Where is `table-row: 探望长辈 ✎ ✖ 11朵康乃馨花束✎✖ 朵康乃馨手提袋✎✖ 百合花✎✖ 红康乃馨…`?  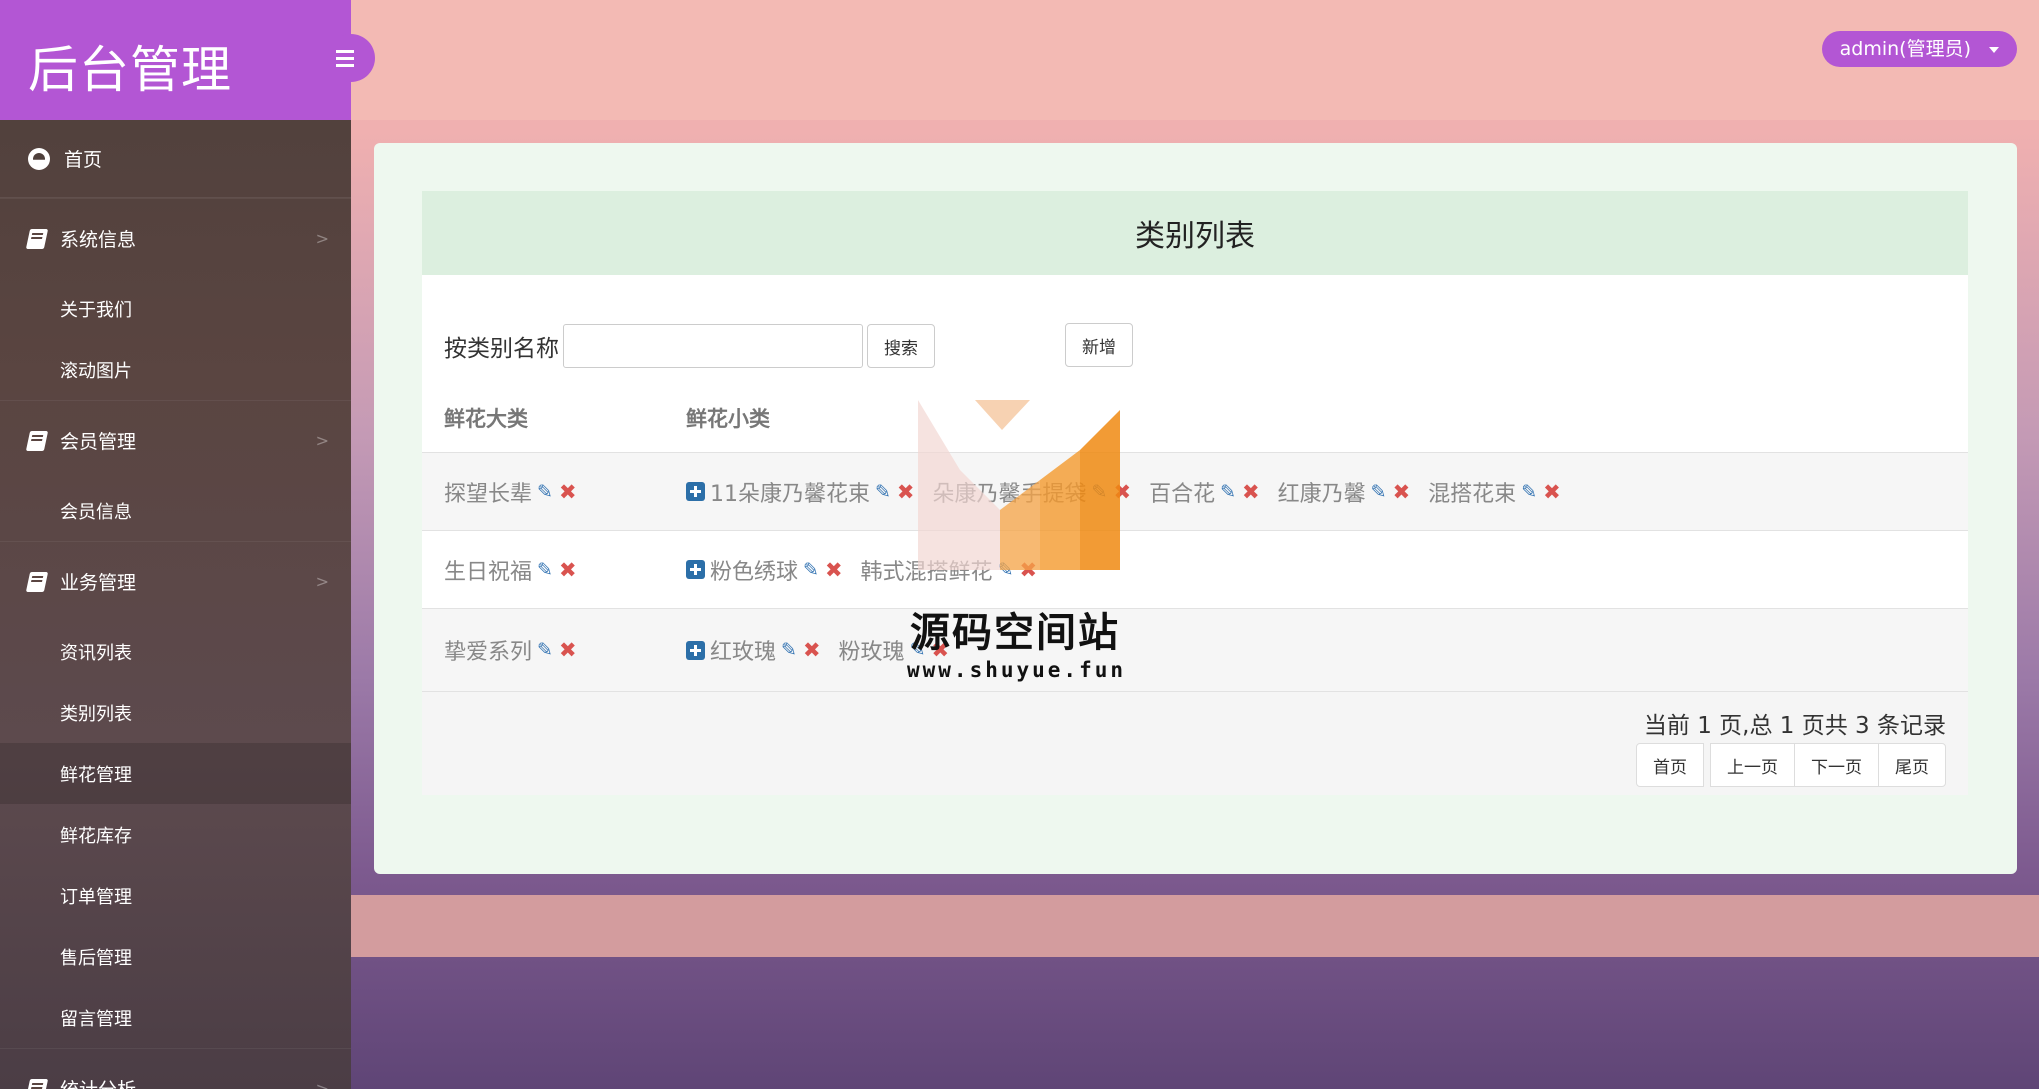
table-row: 探望长辈 ✎ ✖ 11朵康乃馨花束✎✖ 朵康乃馨手提袋✎✖ 百合花✎✖ 红康乃馨… is located at coordinates (1195, 491).